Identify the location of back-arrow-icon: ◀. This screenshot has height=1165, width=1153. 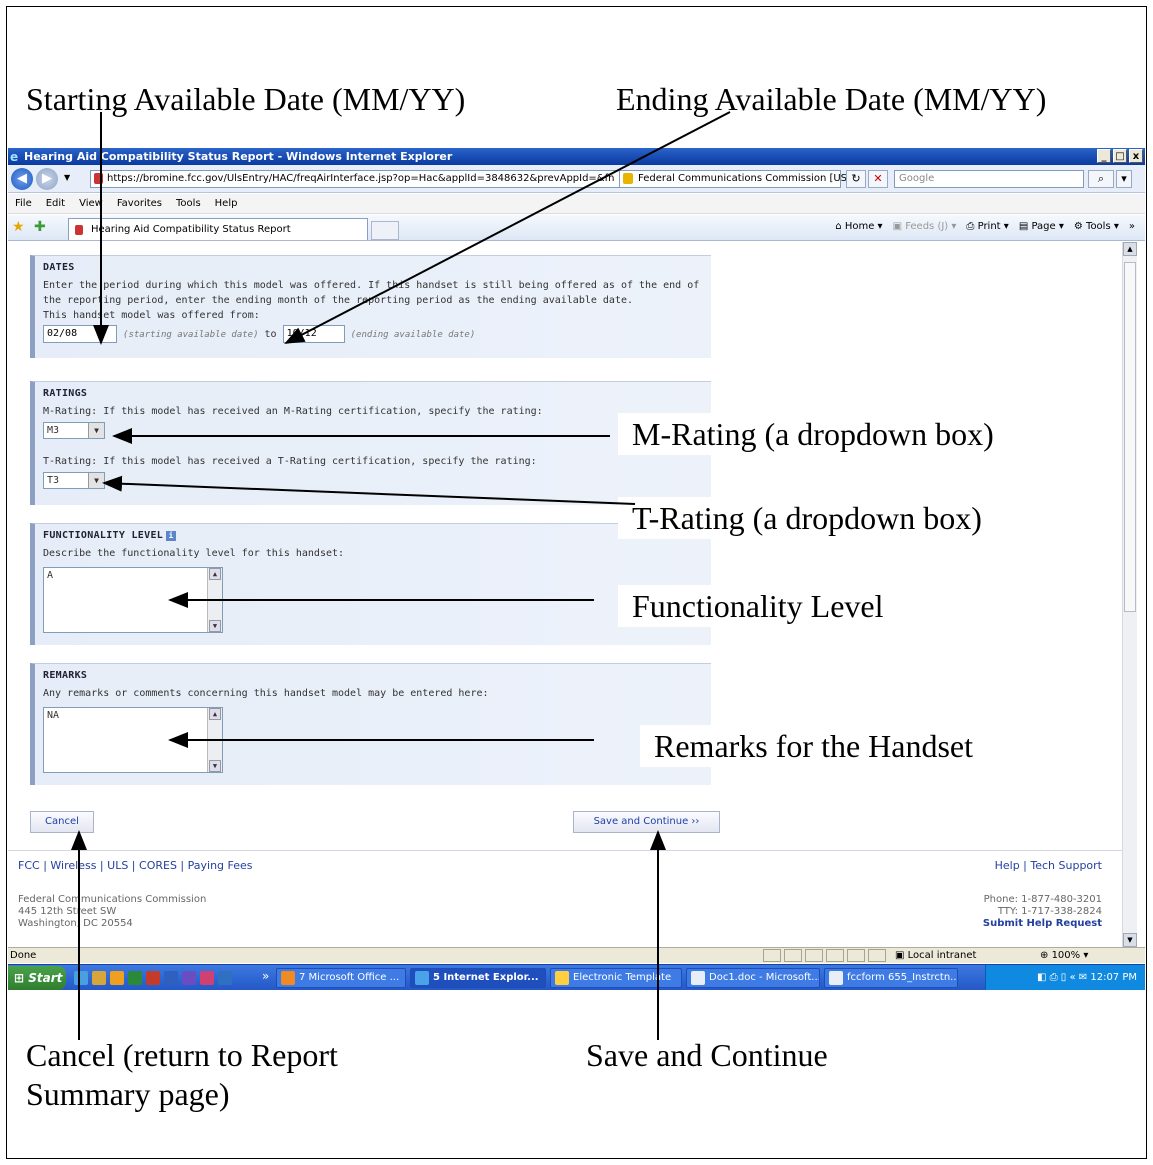
(22, 179).